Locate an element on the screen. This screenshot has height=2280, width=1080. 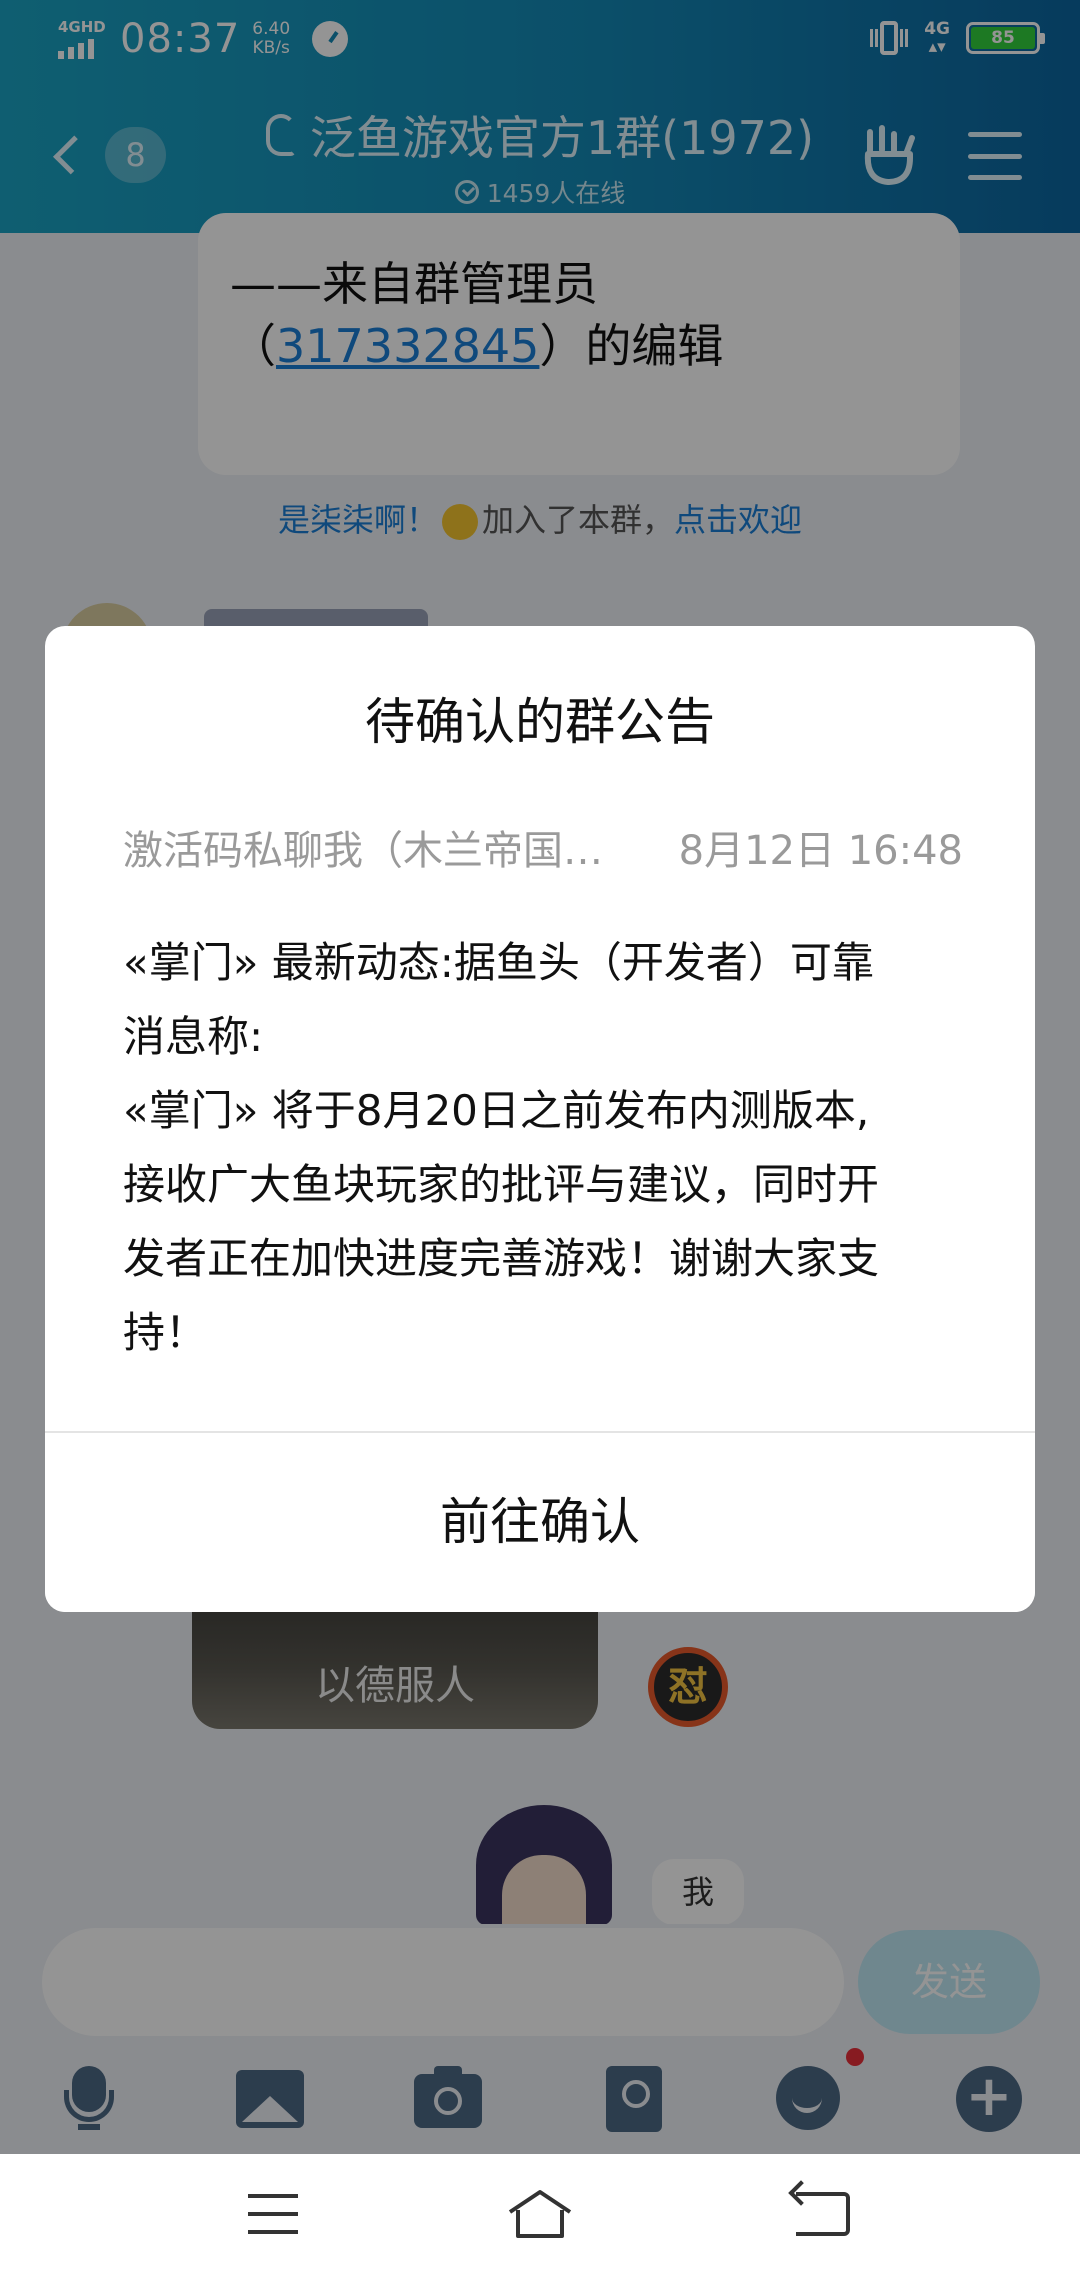
home-icon is located at coordinates (540, 2214).